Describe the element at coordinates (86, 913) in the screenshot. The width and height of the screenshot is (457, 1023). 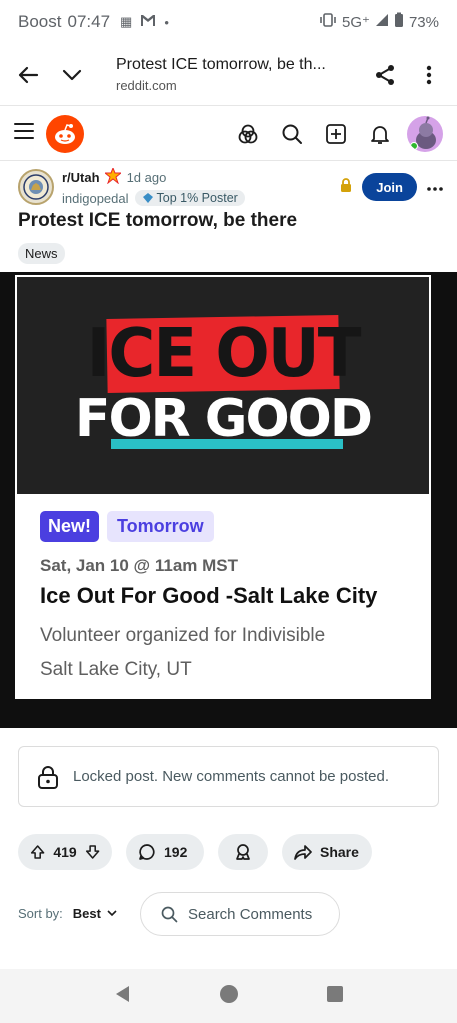
I see `sort-value: Best` at that location.